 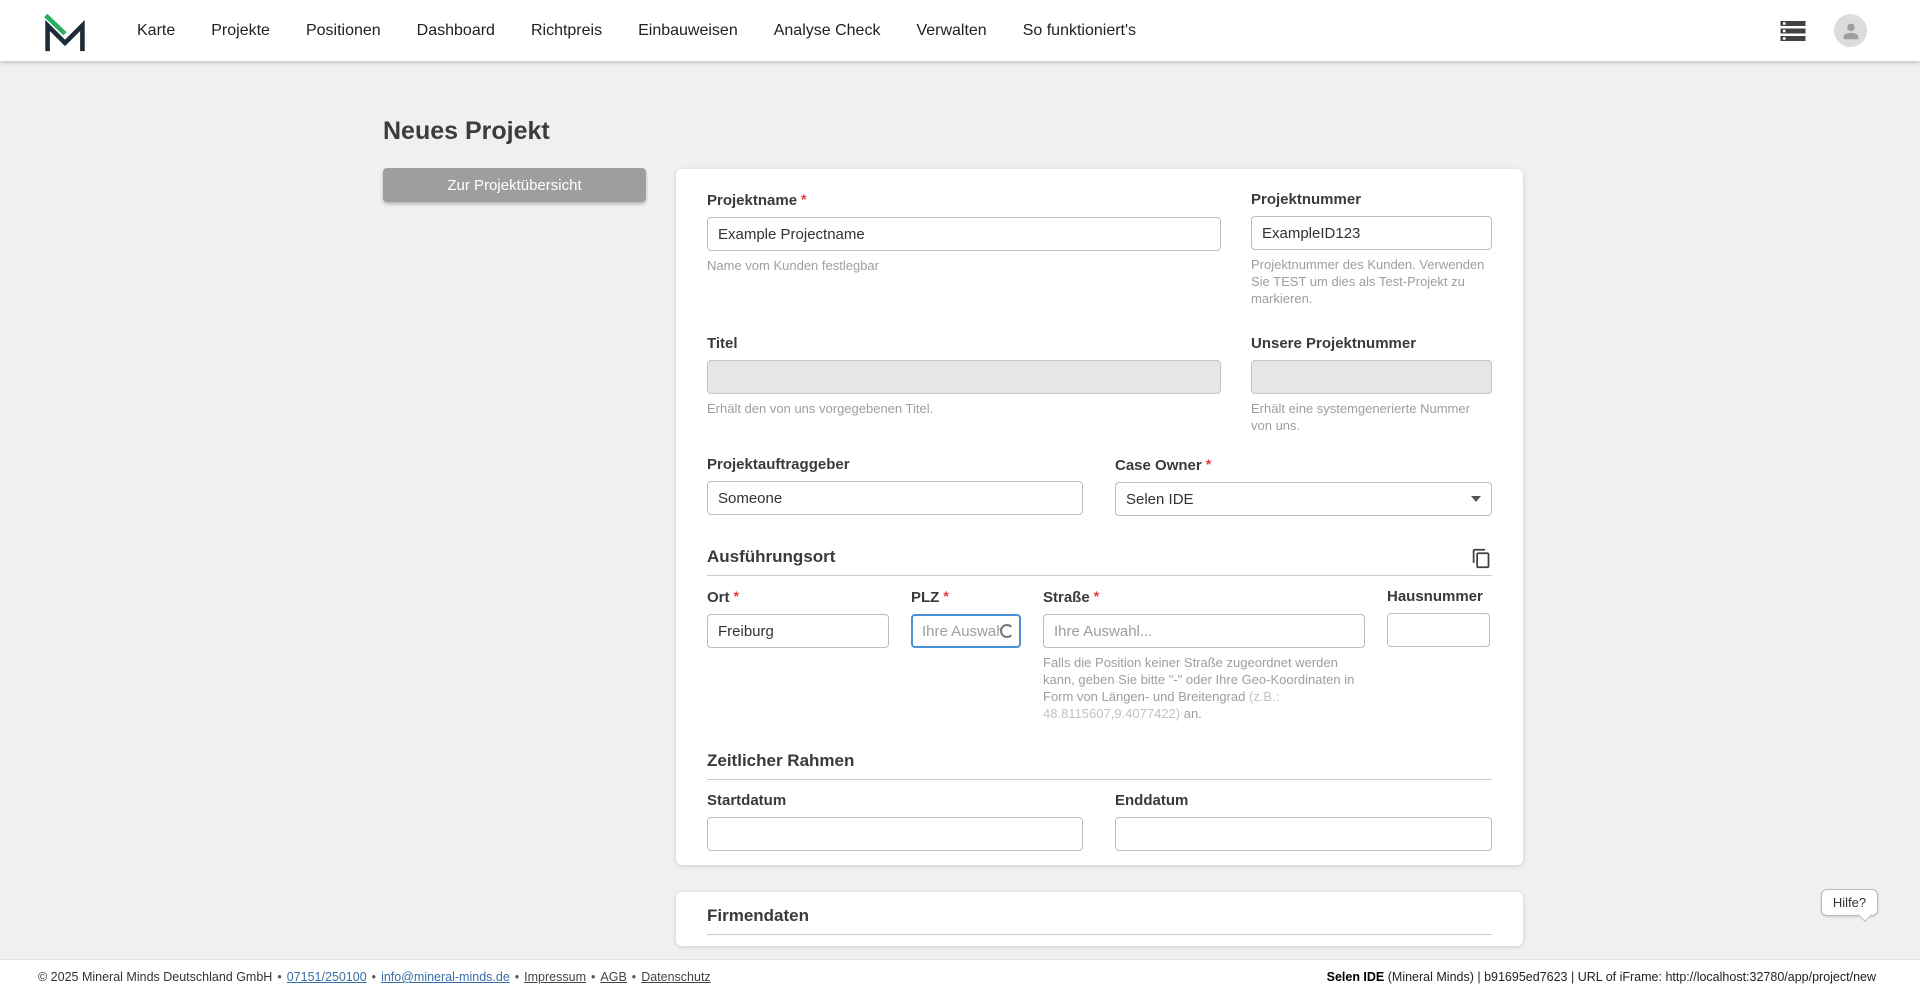 I want to click on footer-link-impressum: Impressum, so click(x=555, y=977).